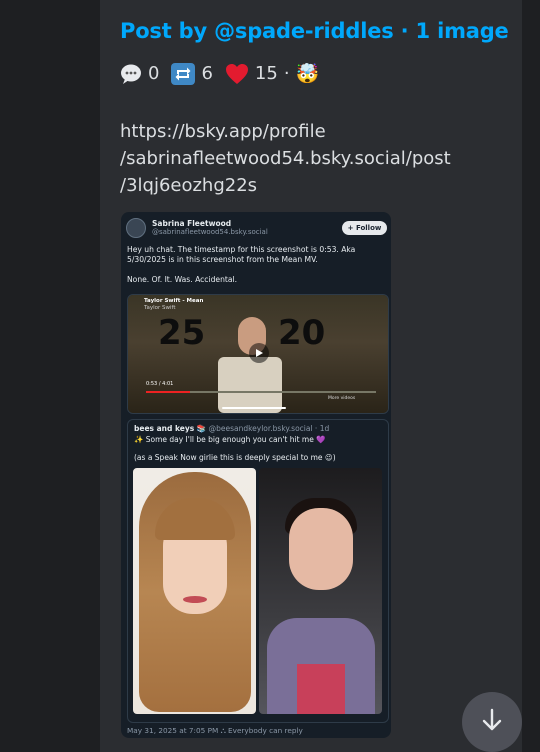 The height and width of the screenshot is (752, 540). Describe the element at coordinates (266, 73) in the screenshot. I see `like-count: 15` at that location.